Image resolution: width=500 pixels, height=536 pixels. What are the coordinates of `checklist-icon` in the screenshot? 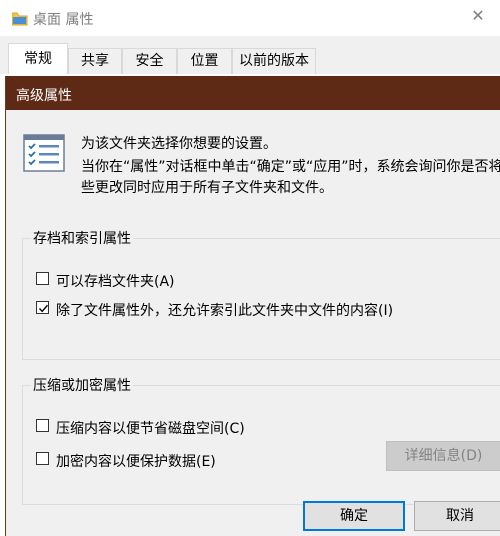 It's located at (44, 153).